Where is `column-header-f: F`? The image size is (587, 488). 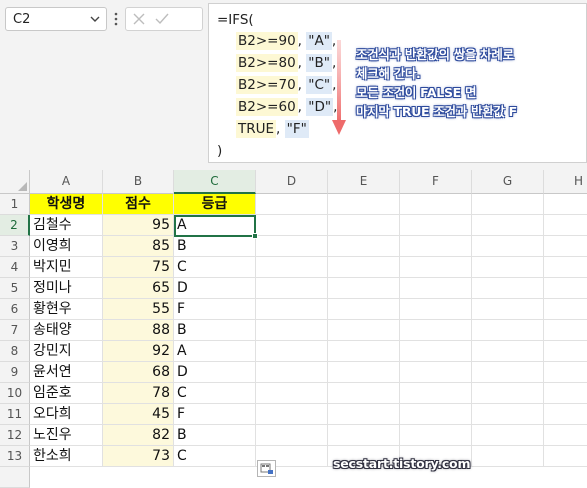
column-header-f: F is located at coordinates (436, 182).